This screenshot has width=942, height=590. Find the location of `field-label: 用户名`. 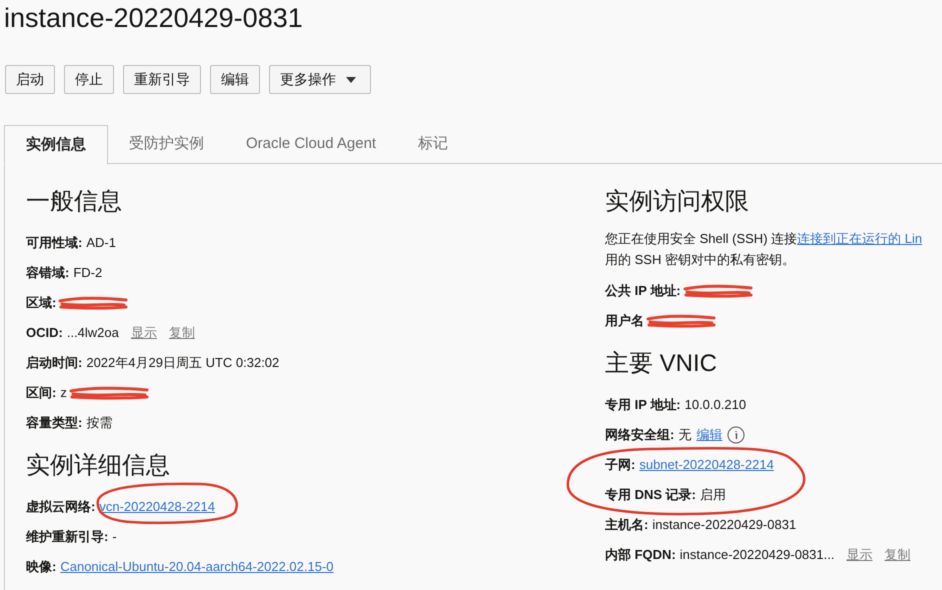

field-label: 用户名 is located at coordinates (624, 321).